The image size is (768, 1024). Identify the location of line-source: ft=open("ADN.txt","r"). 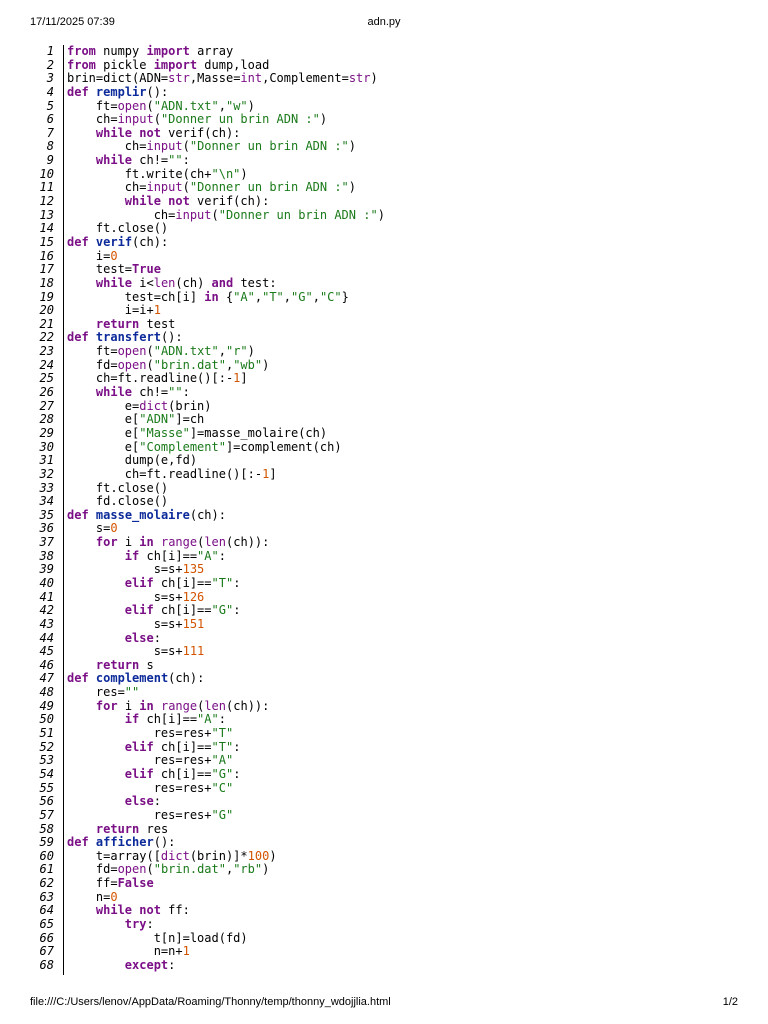
(157, 351).